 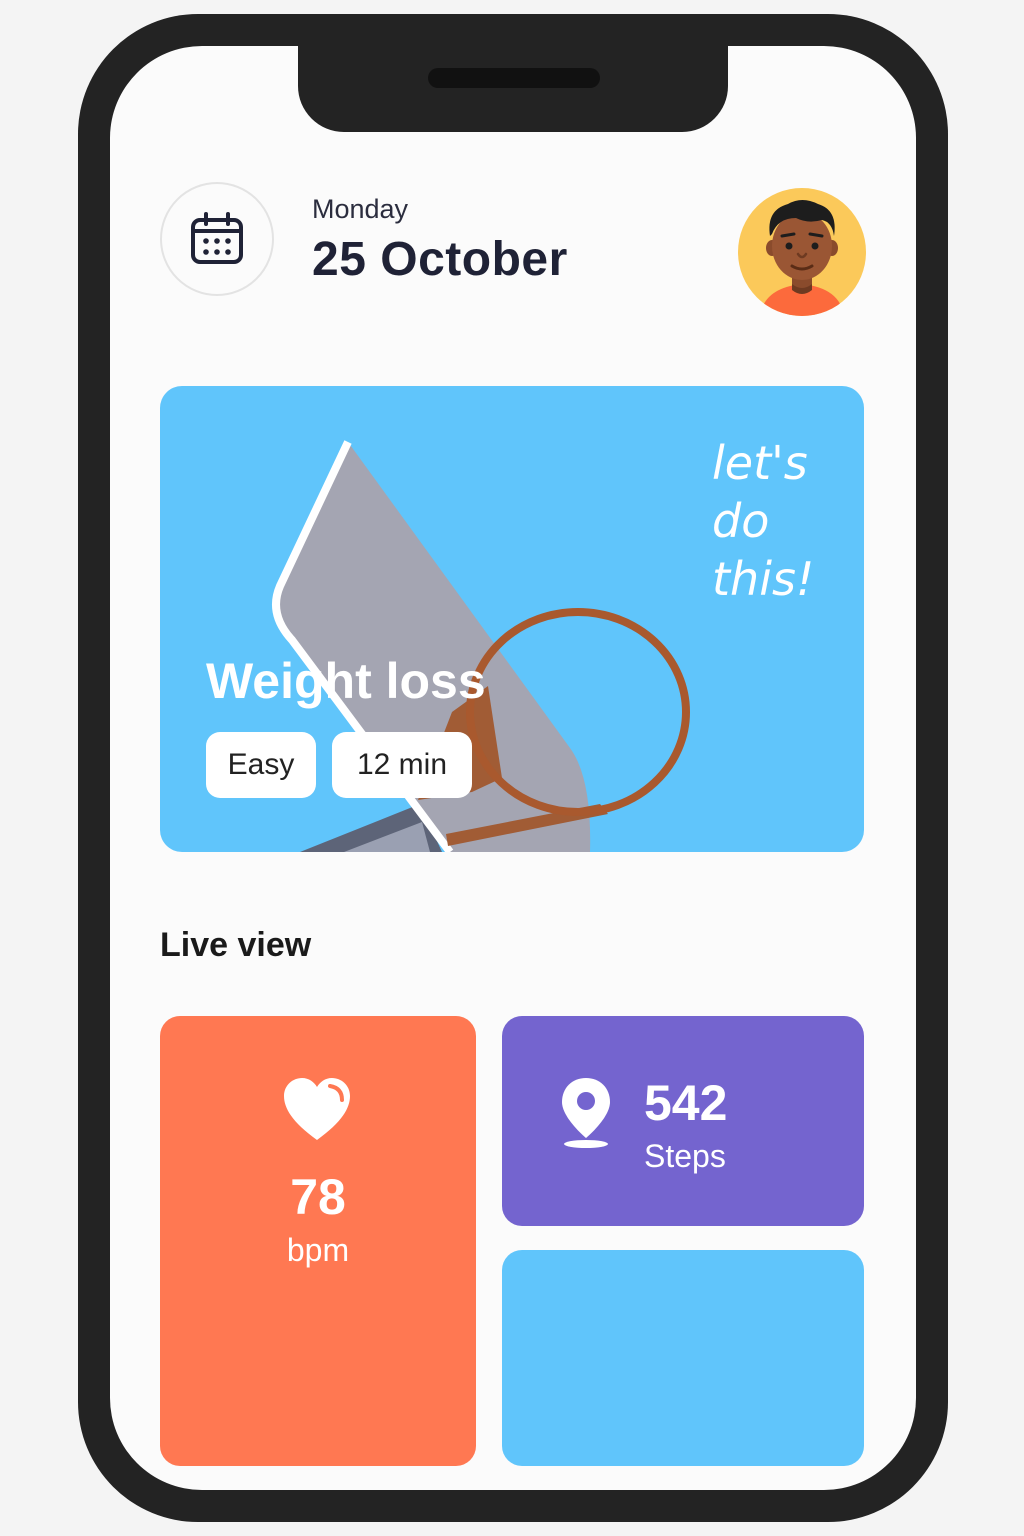 What do you see at coordinates (741, 521) in the screenshot?
I see `slogan-line: do` at bounding box center [741, 521].